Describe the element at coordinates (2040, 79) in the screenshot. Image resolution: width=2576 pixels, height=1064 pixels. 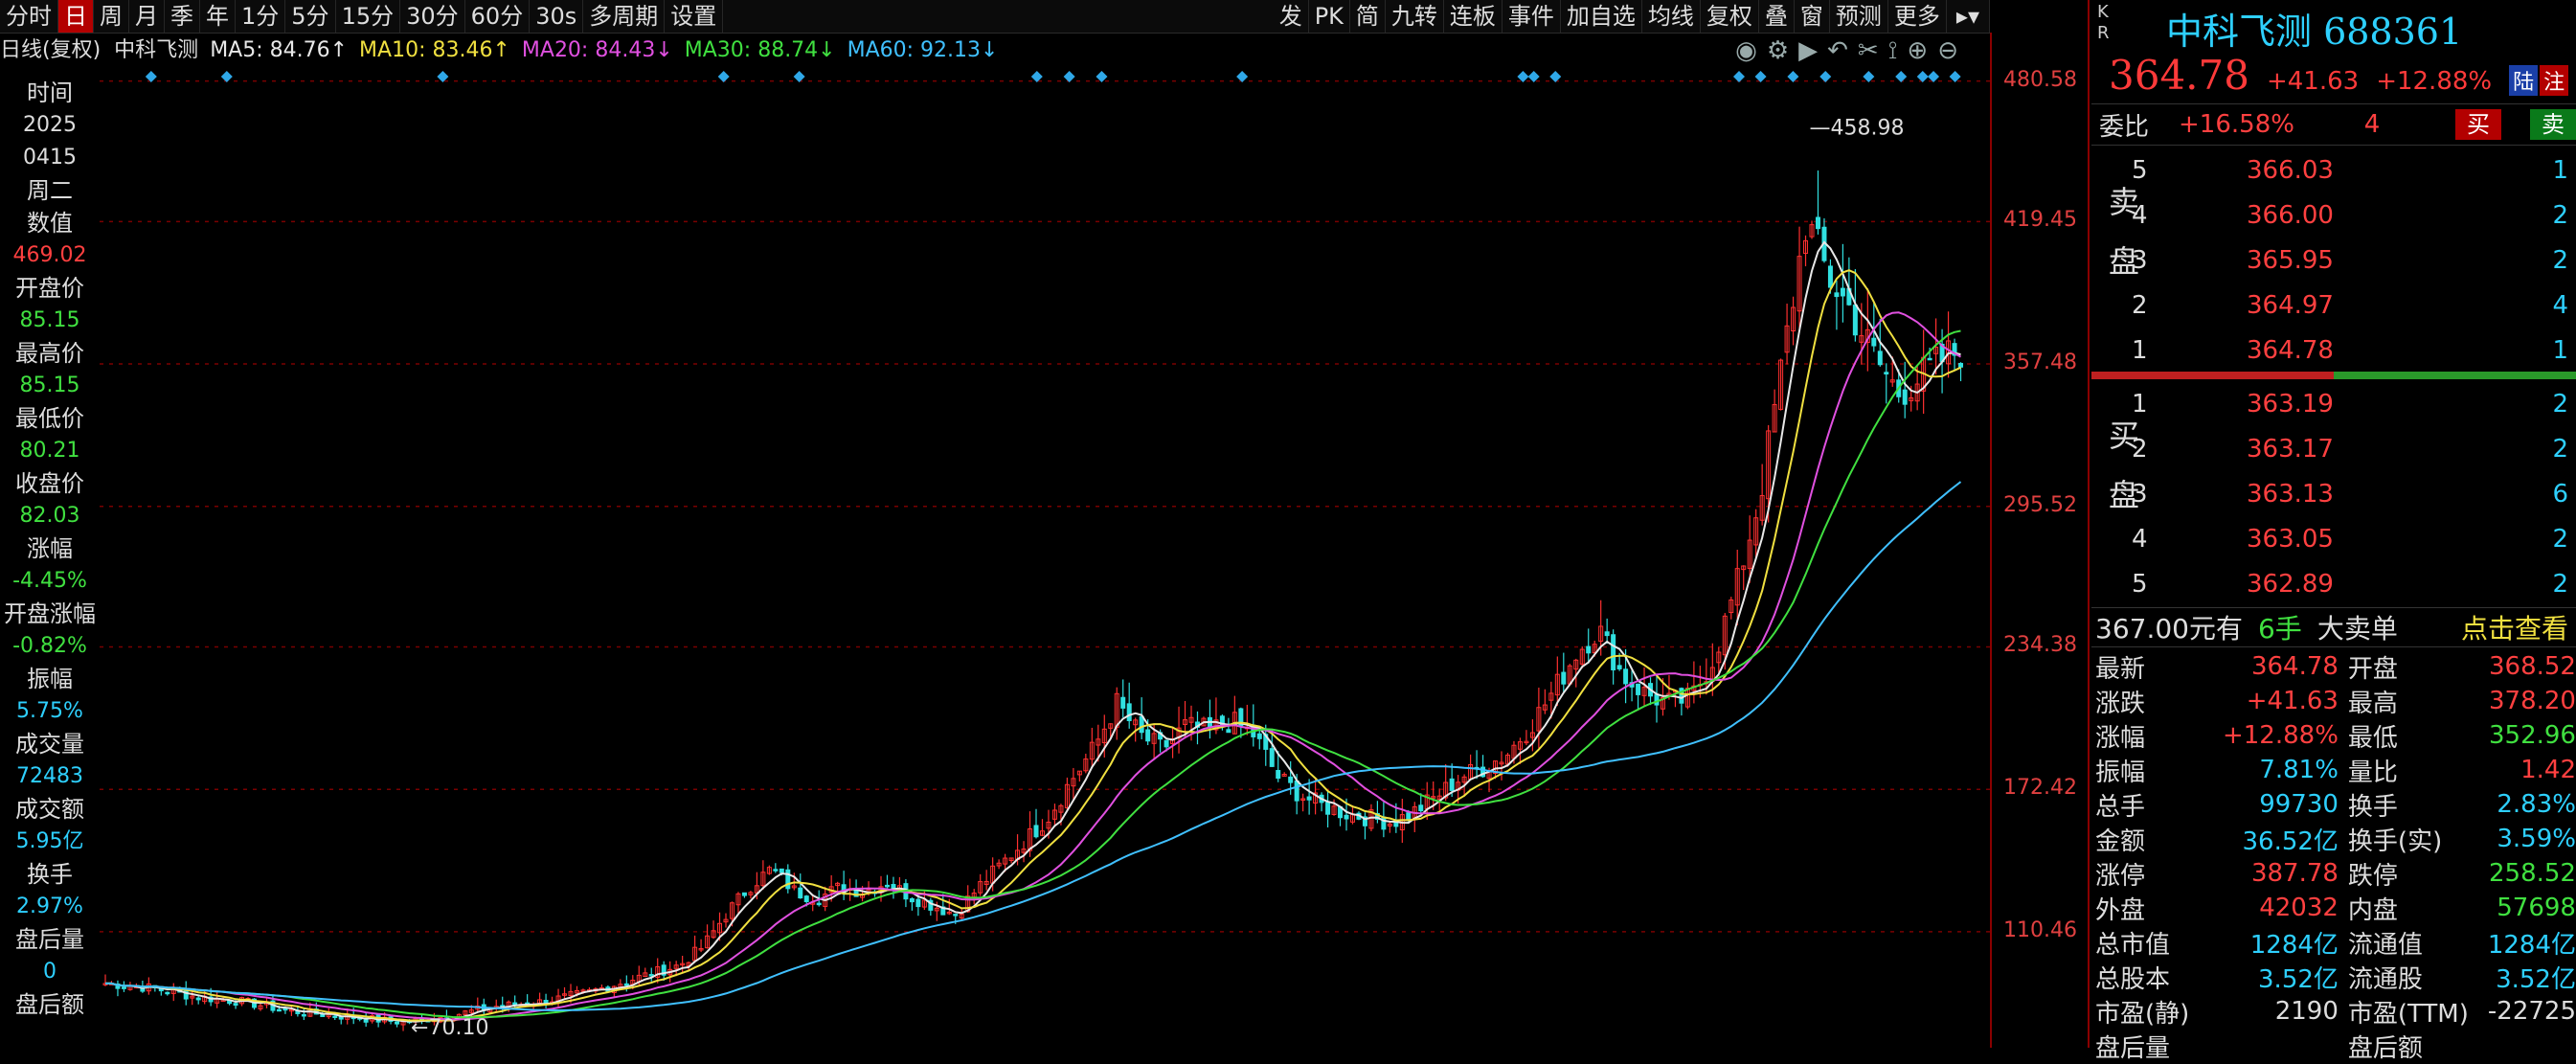
I see `axis-label-0: 480.58` at that location.